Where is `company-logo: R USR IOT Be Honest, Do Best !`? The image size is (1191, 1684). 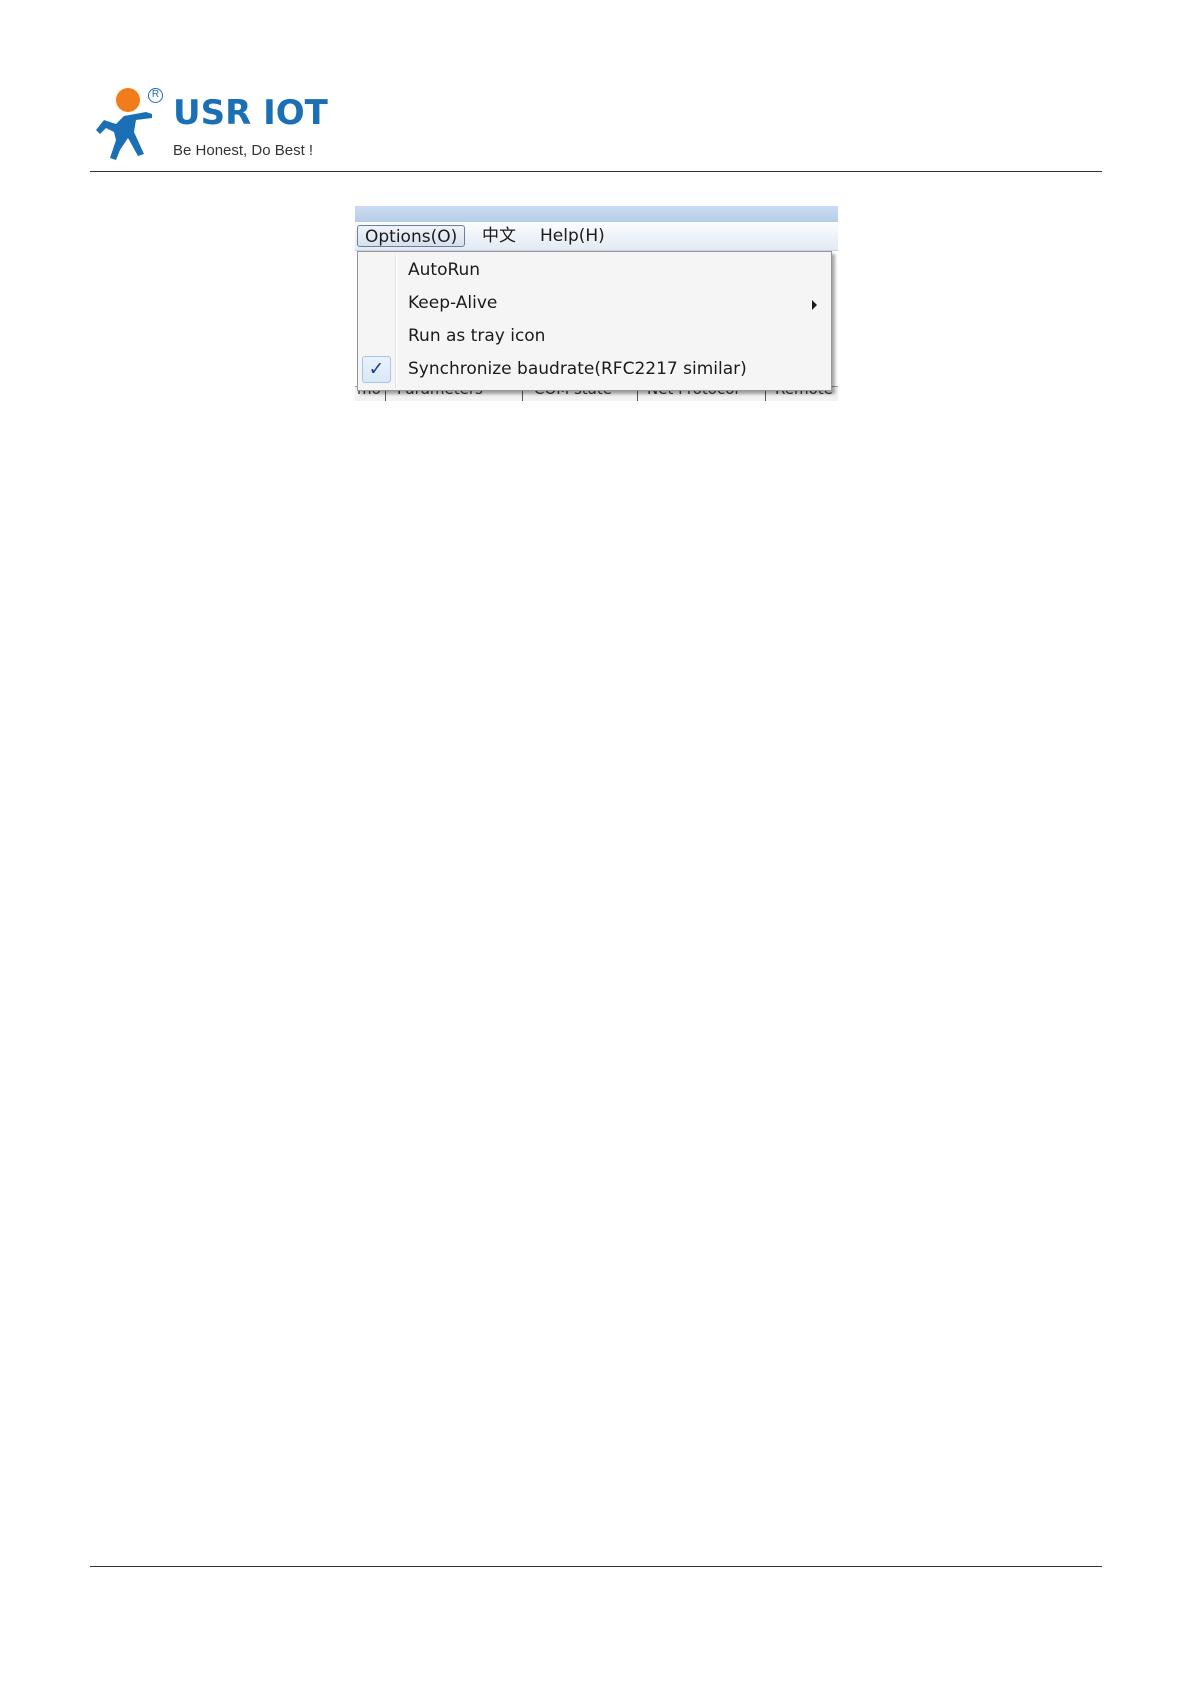 company-logo: R USR IOT Be Honest, Do Best ! is located at coordinates (214, 128).